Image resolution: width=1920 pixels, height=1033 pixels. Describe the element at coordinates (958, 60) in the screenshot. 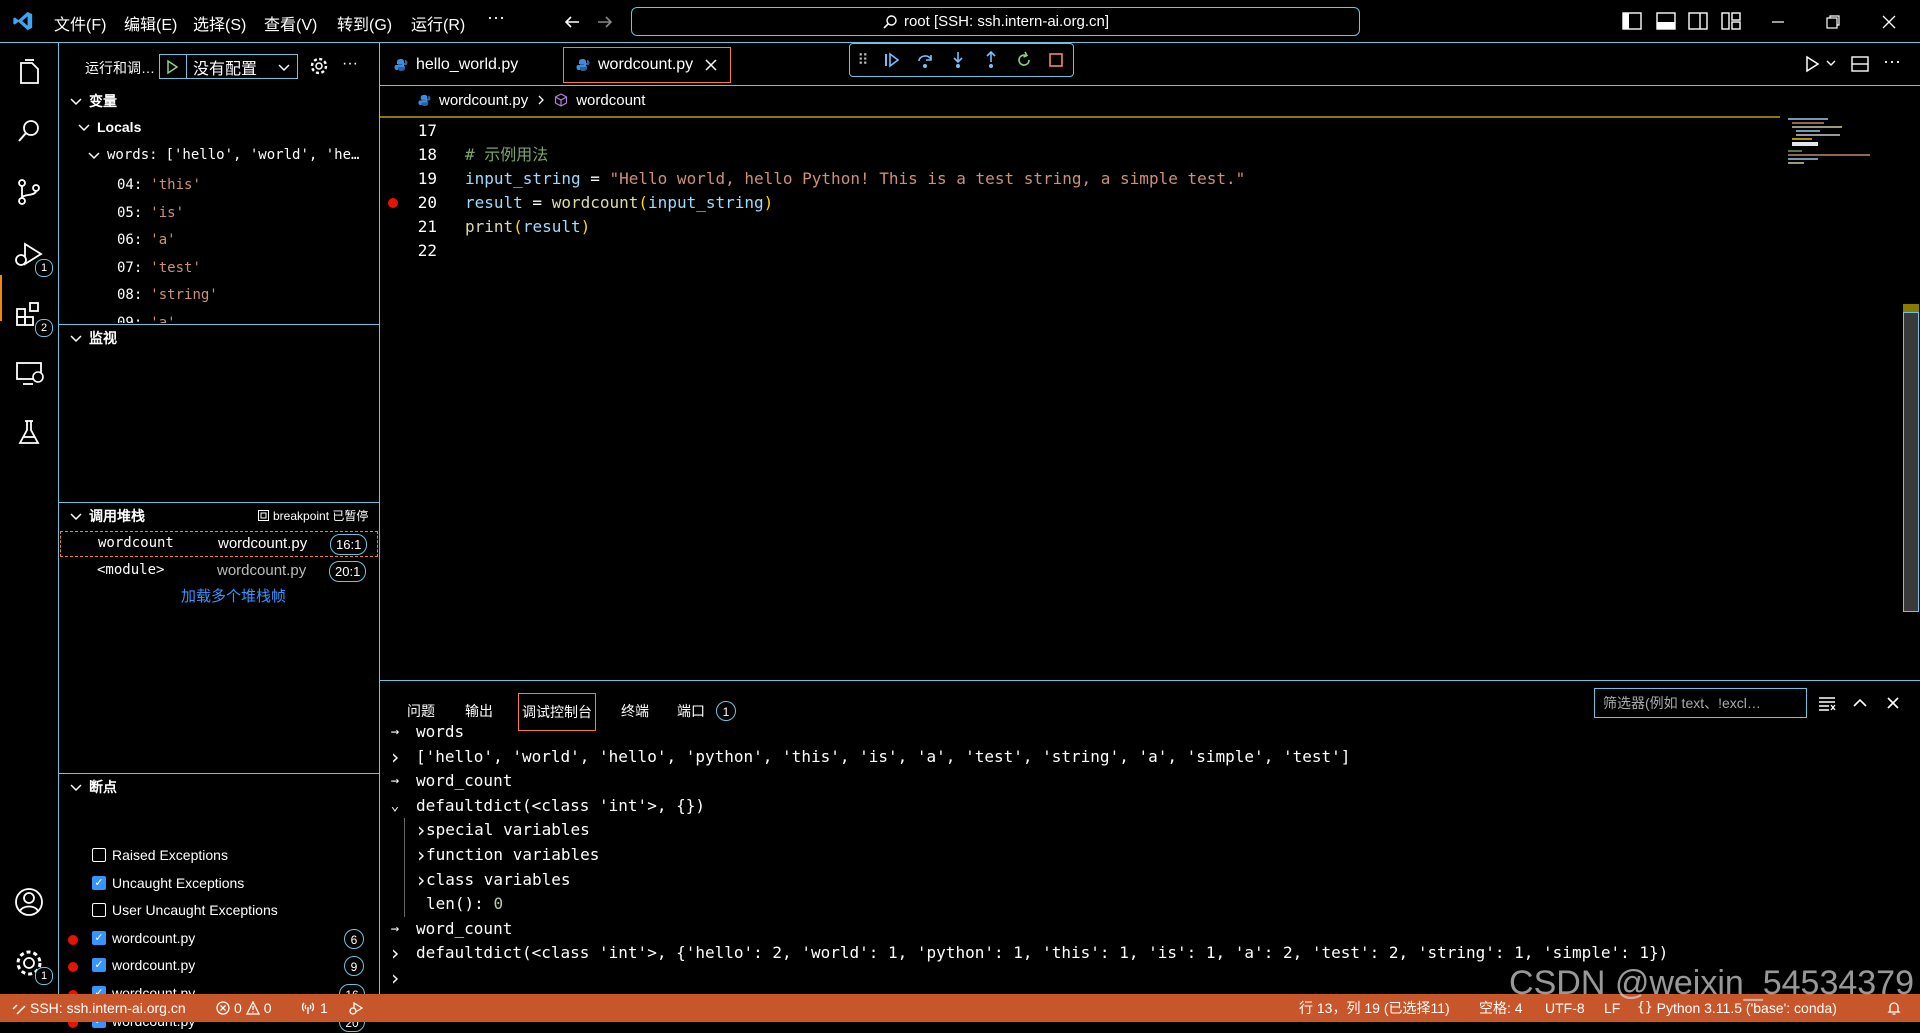

I see `step-into-icon` at that location.